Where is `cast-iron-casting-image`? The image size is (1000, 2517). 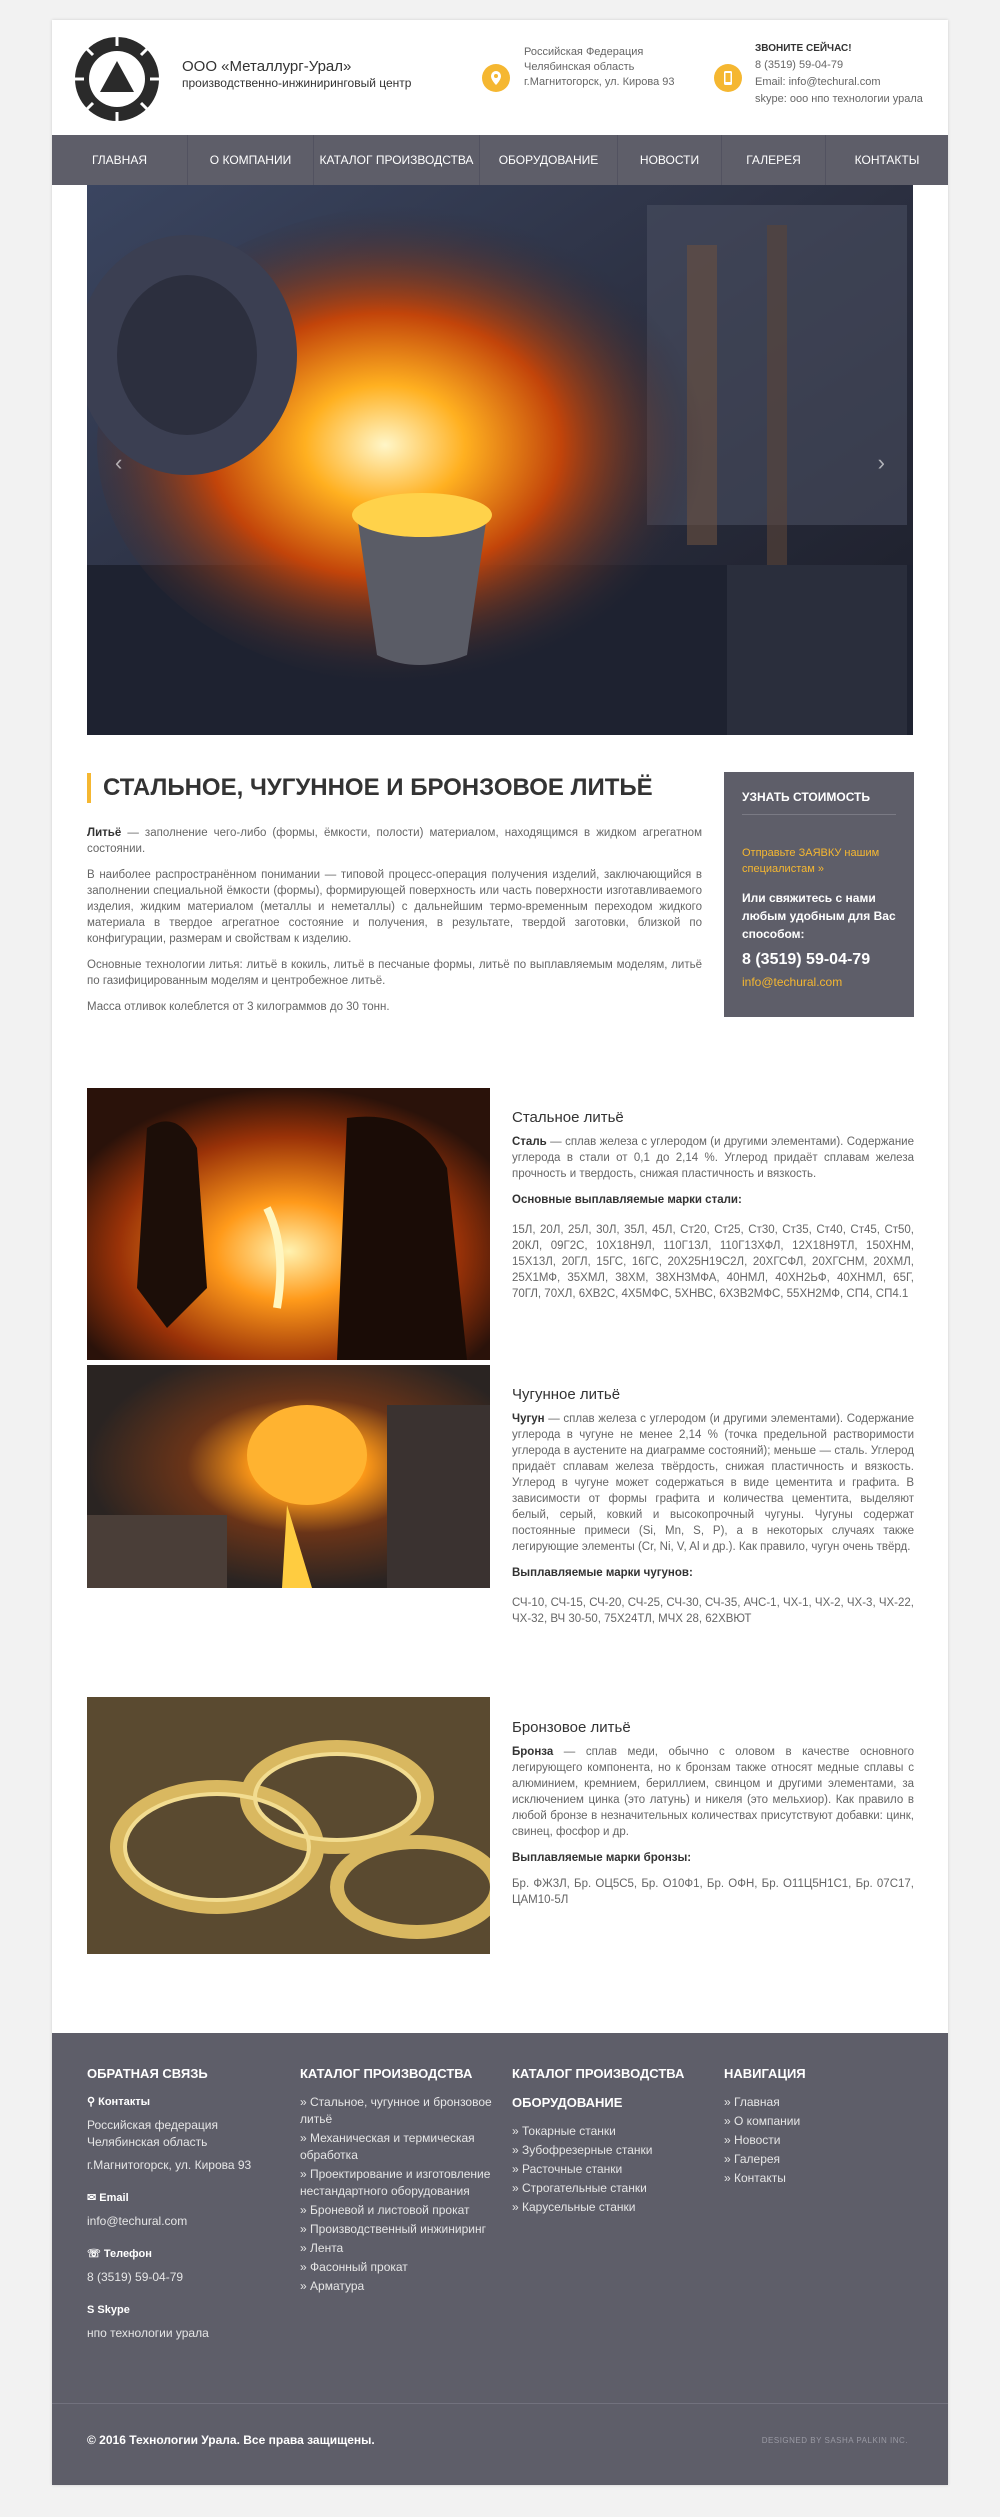
cast-iron-casting-image is located at coordinates (288, 1476).